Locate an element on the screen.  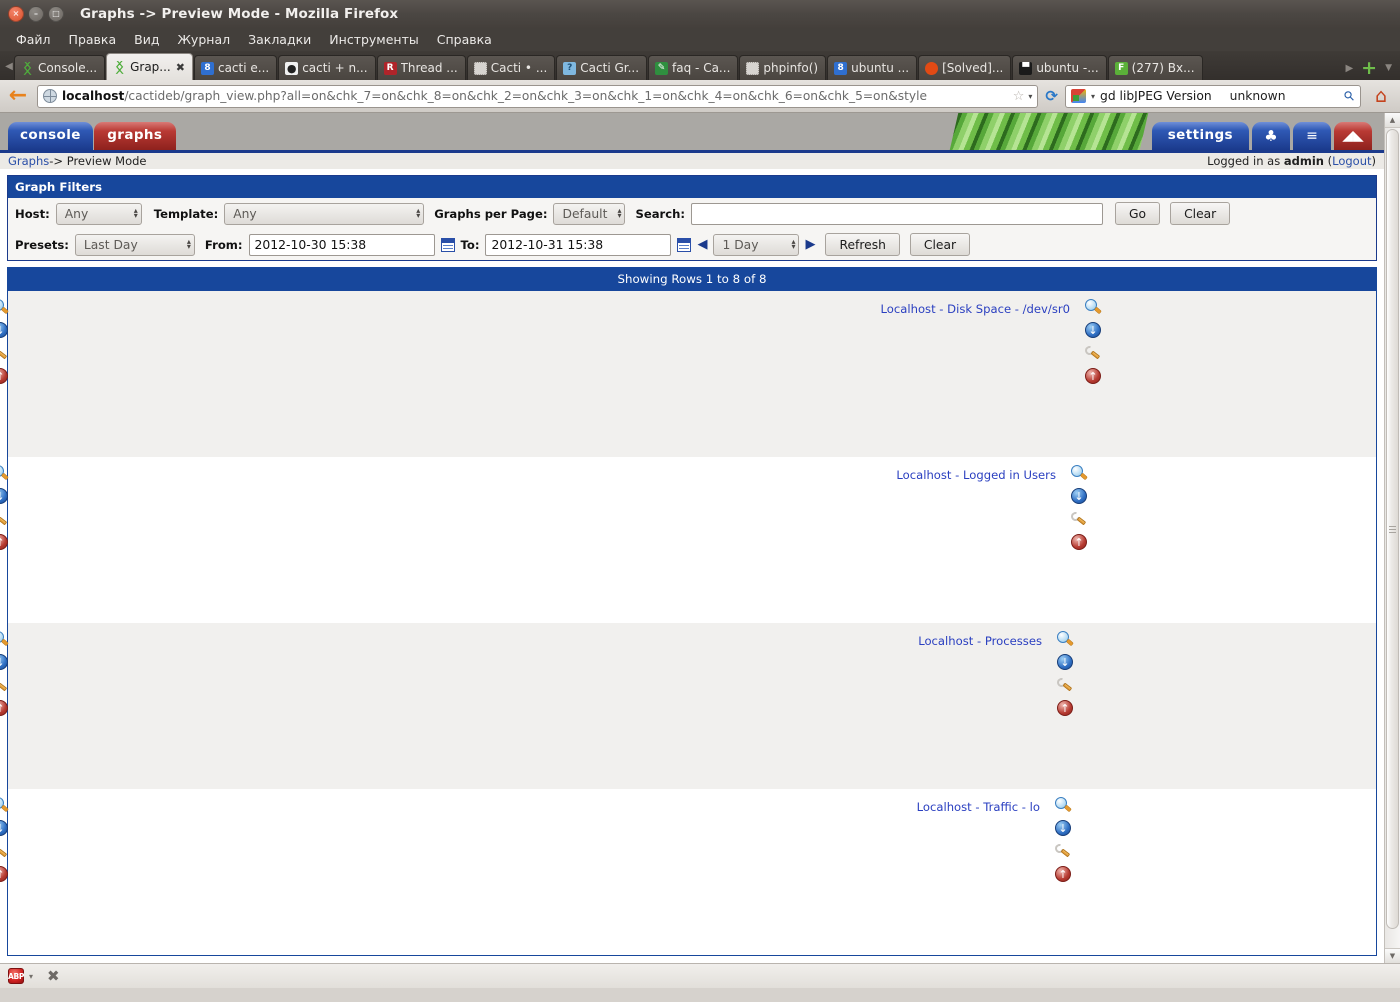
search-icon: ⚲ is located at coordinates (1350, 95).